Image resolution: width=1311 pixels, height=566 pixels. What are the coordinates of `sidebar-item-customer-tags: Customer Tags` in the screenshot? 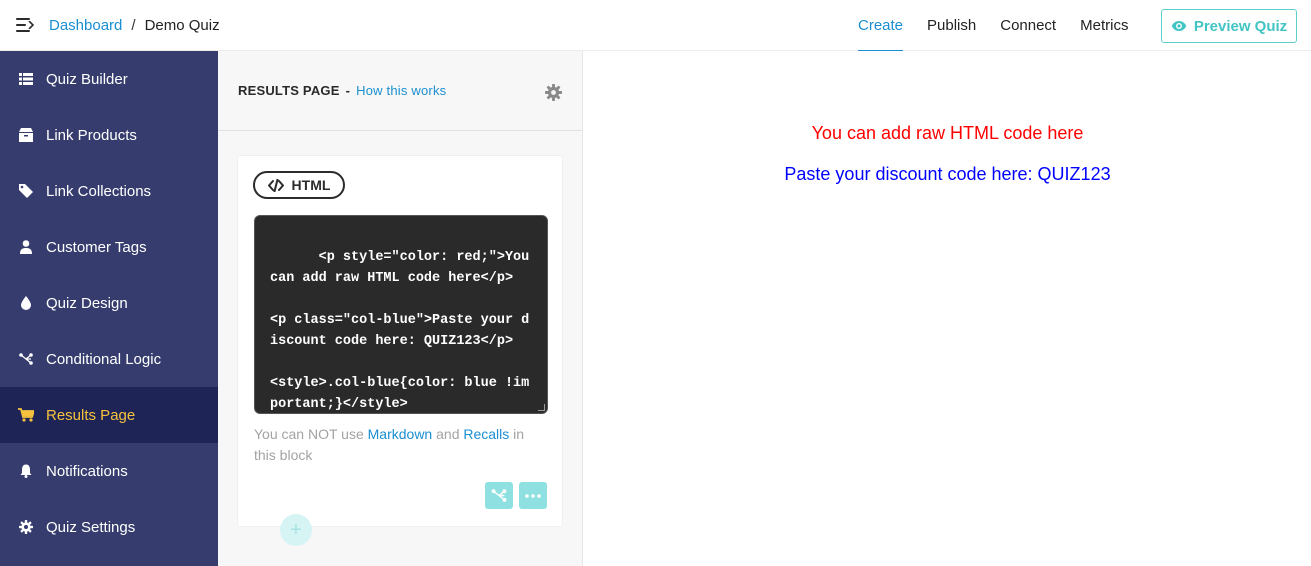 It's located at (109, 247).